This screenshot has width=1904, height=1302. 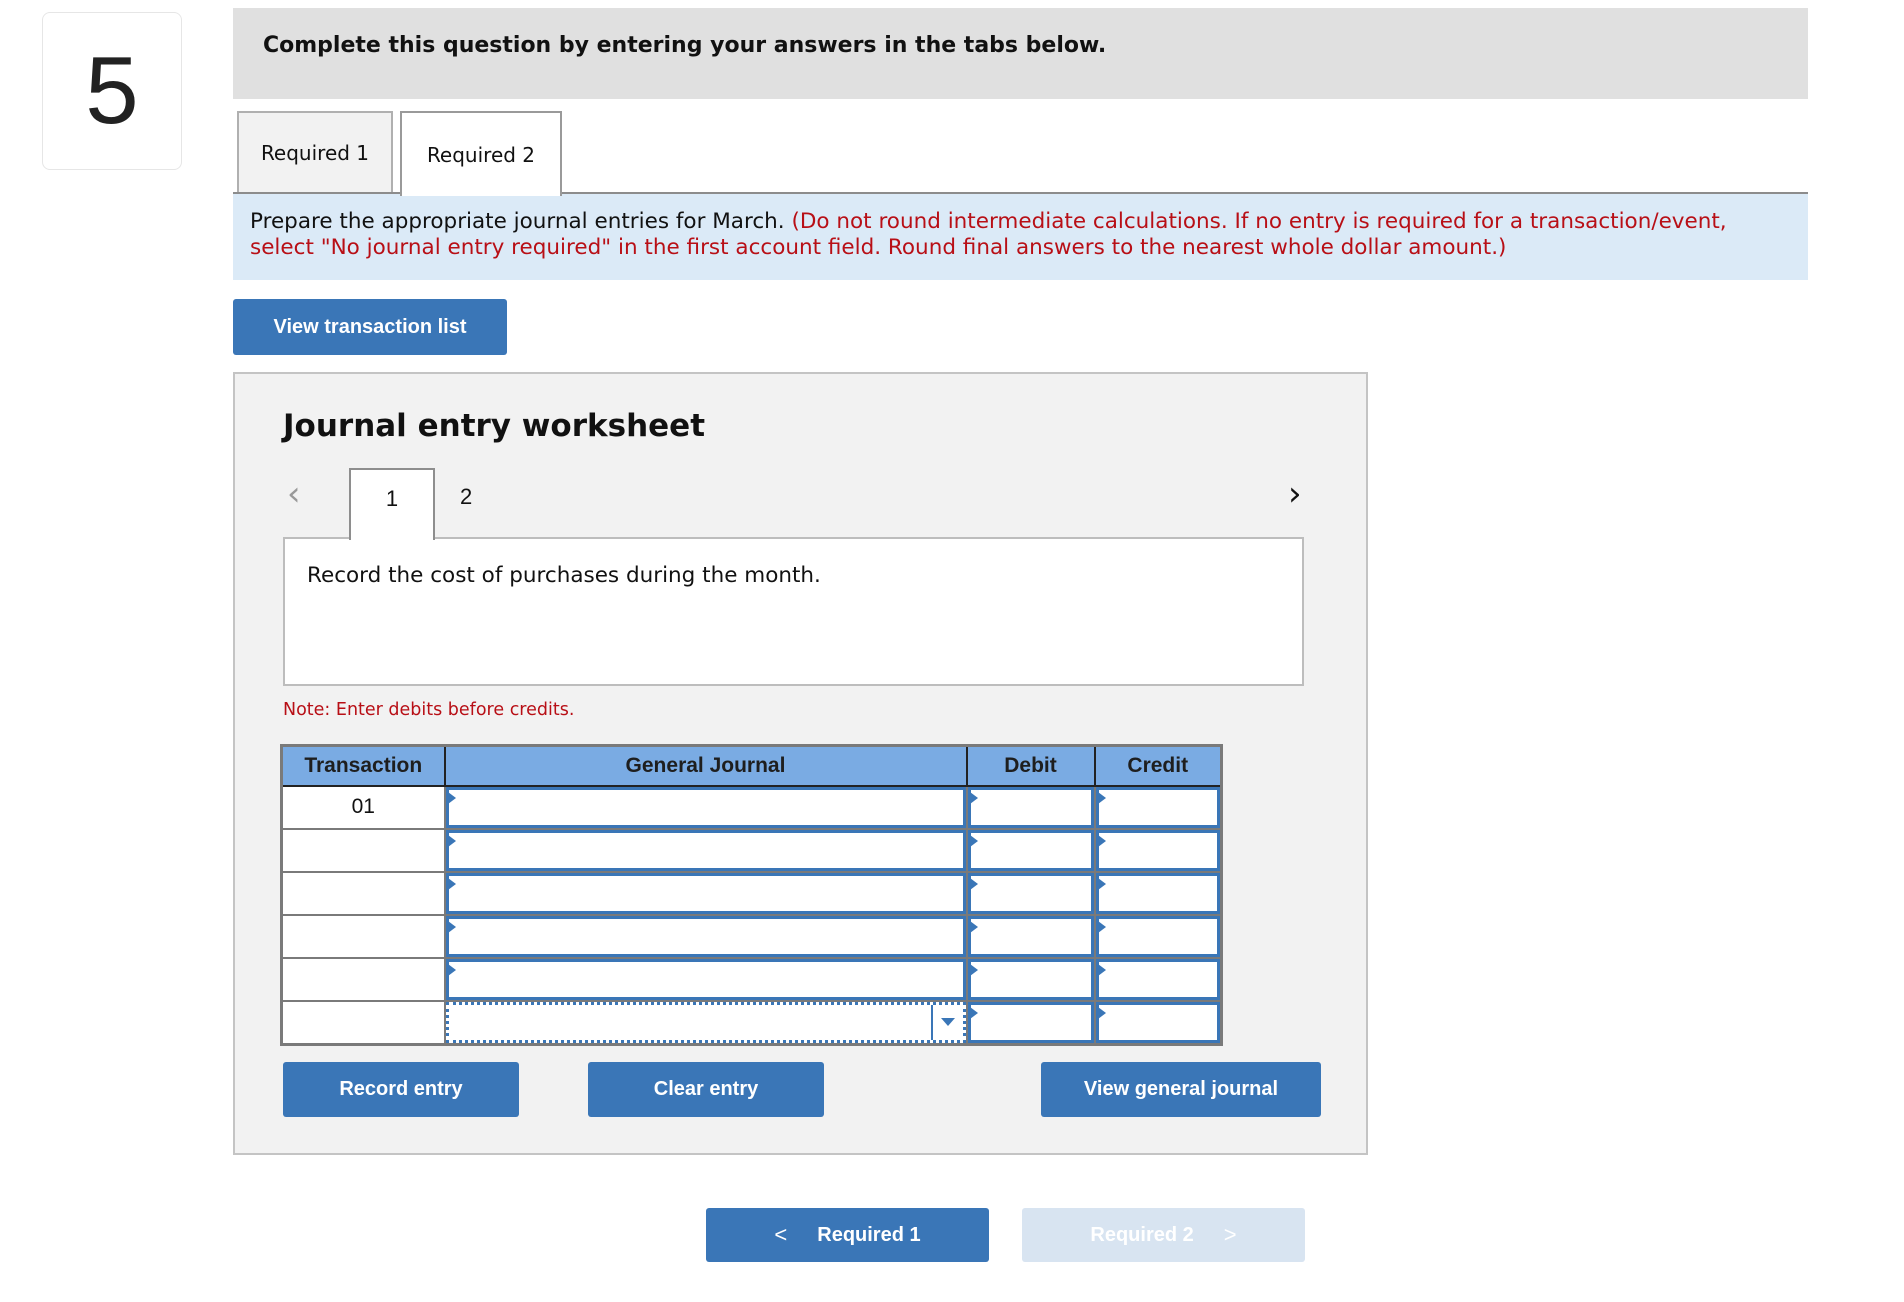 I want to click on view-general-journal-button: View general journal, so click(x=1181, y=1089).